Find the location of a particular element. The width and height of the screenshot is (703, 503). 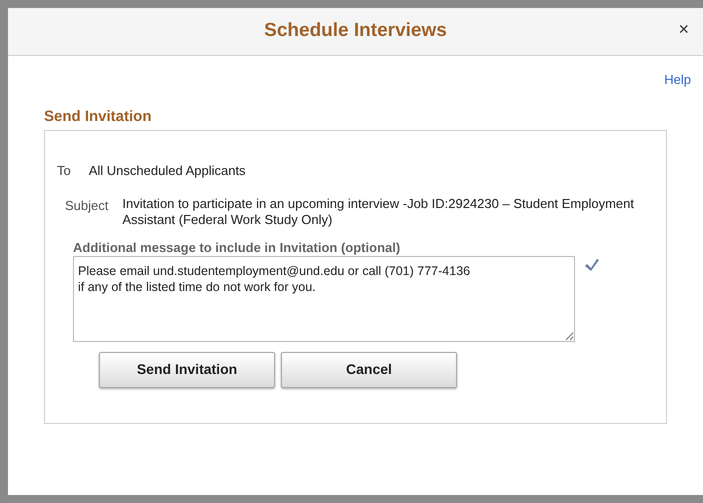

close-button: × is located at coordinates (683, 29).